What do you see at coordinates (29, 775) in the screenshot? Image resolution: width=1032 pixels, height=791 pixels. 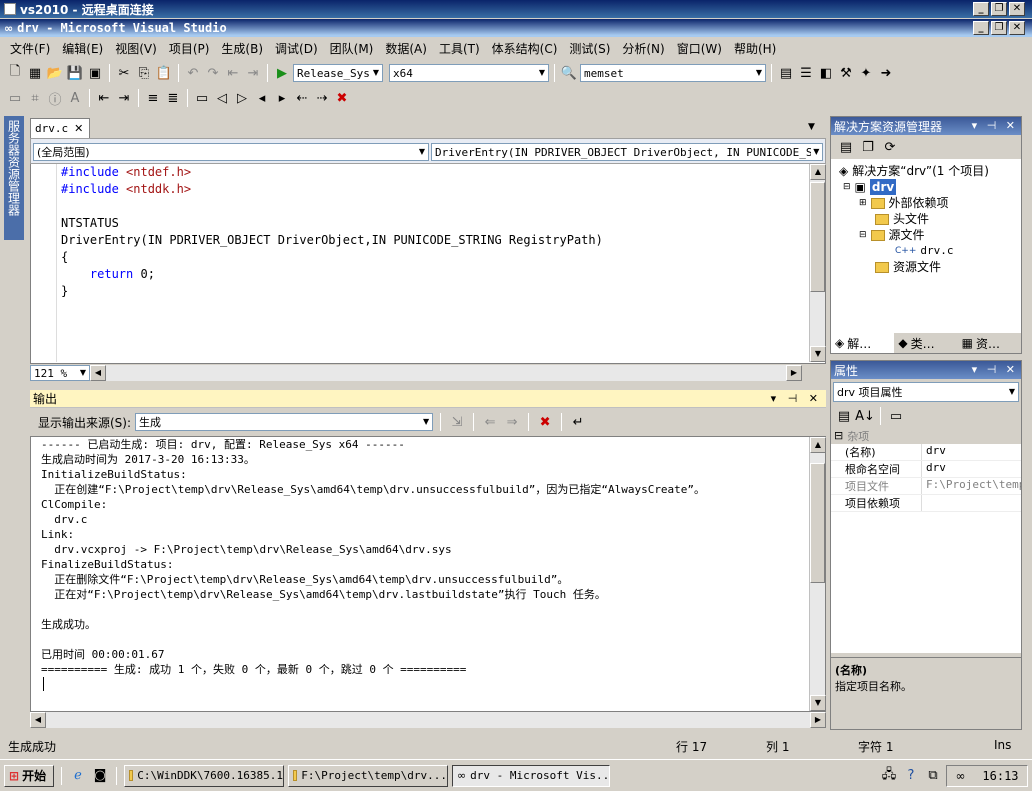 I see `start-button: ⊞ 开始` at bounding box center [29, 775].